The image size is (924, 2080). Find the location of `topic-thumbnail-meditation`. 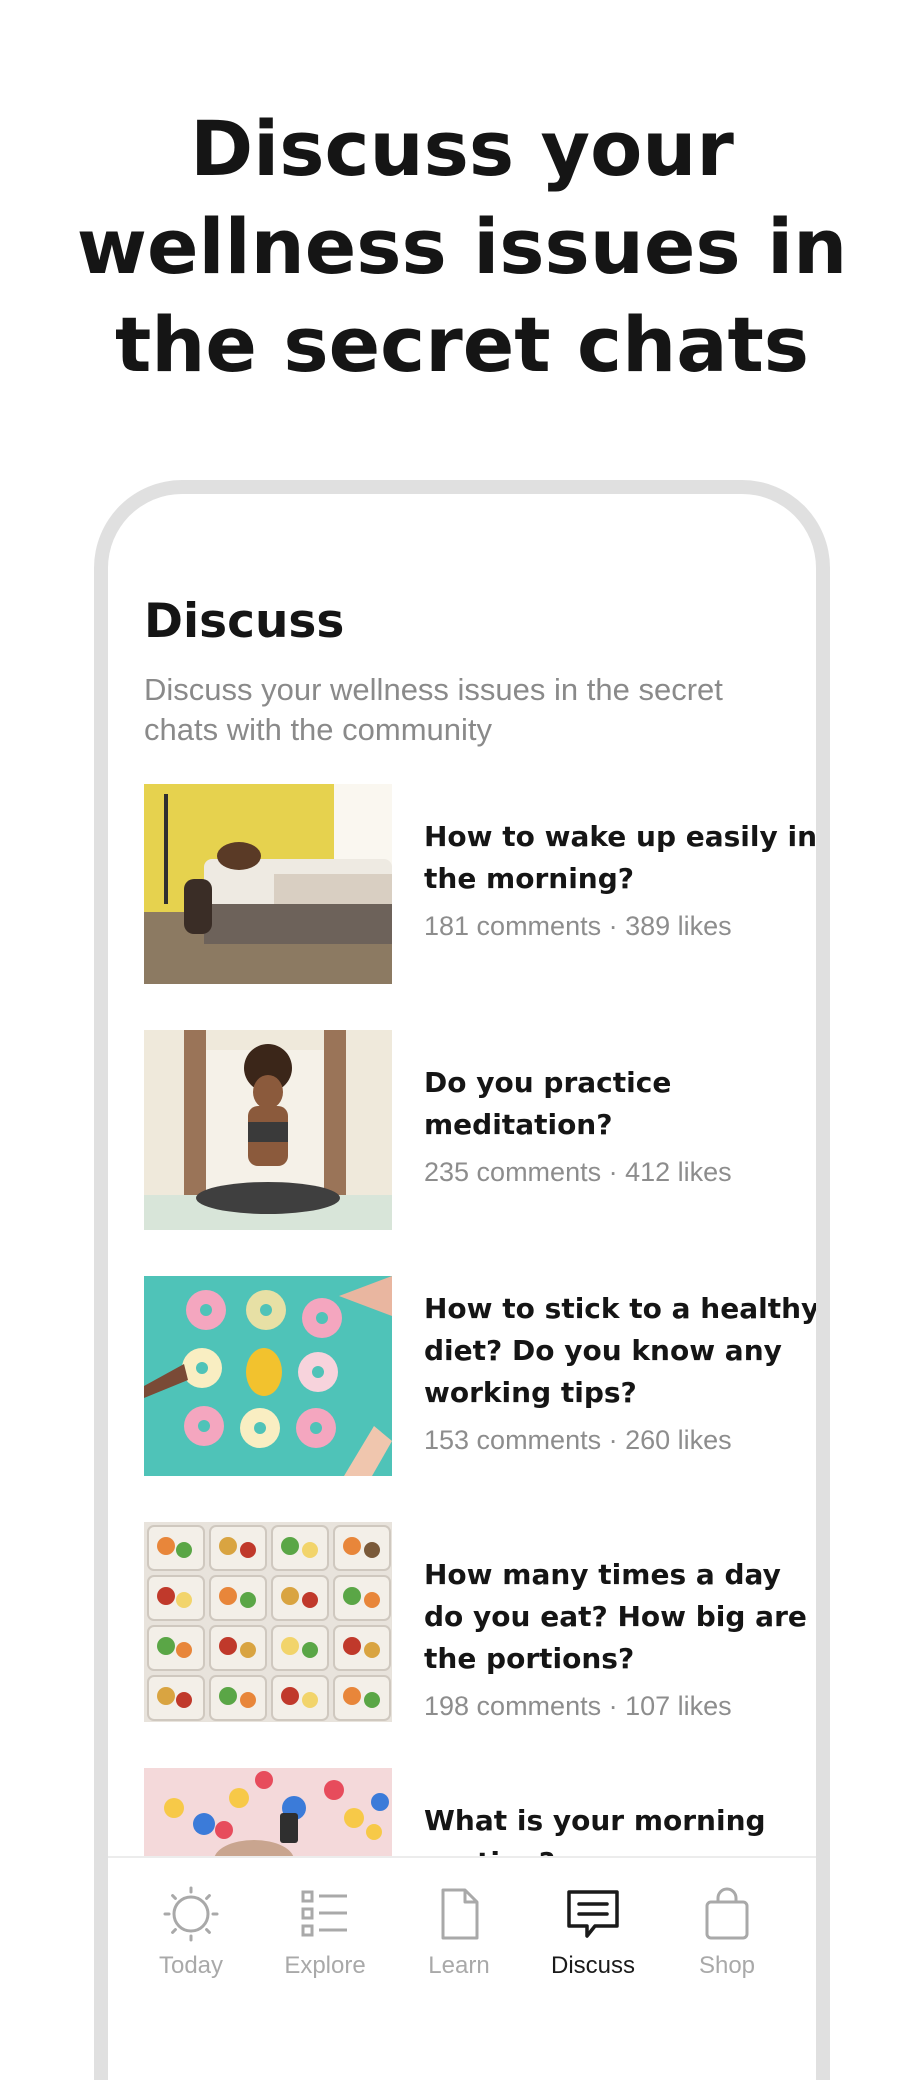

topic-thumbnail-meditation is located at coordinates (268, 1130).